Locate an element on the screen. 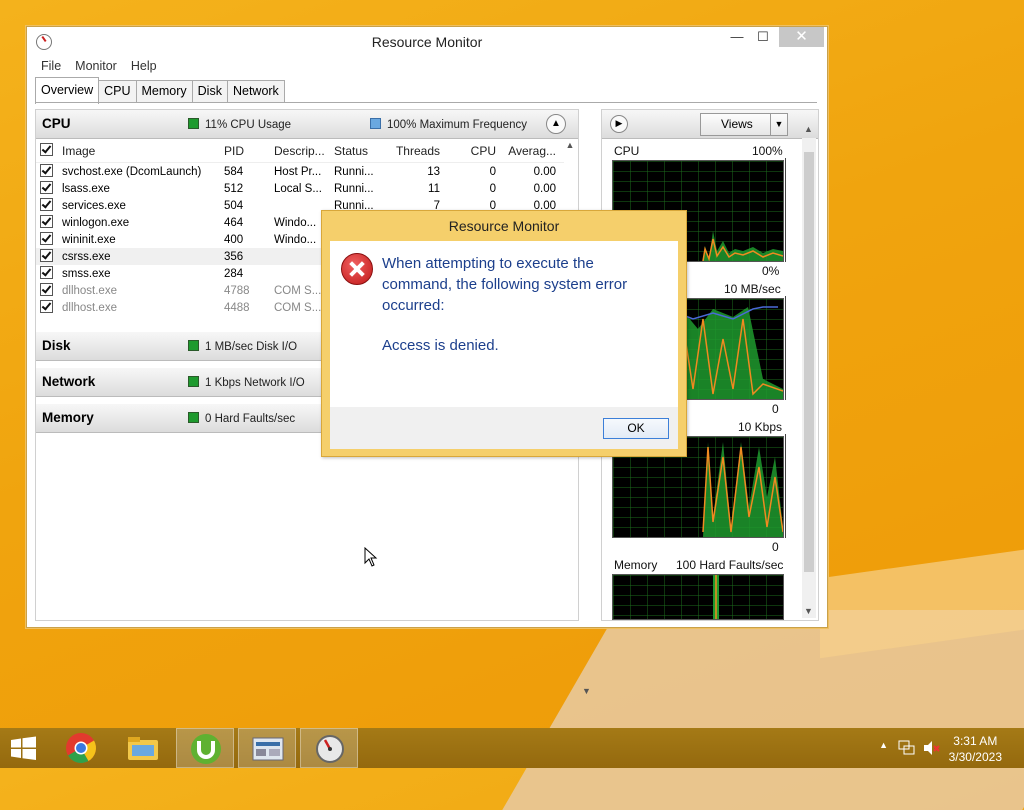  cell-pid: 356 is located at coordinates (234, 256).